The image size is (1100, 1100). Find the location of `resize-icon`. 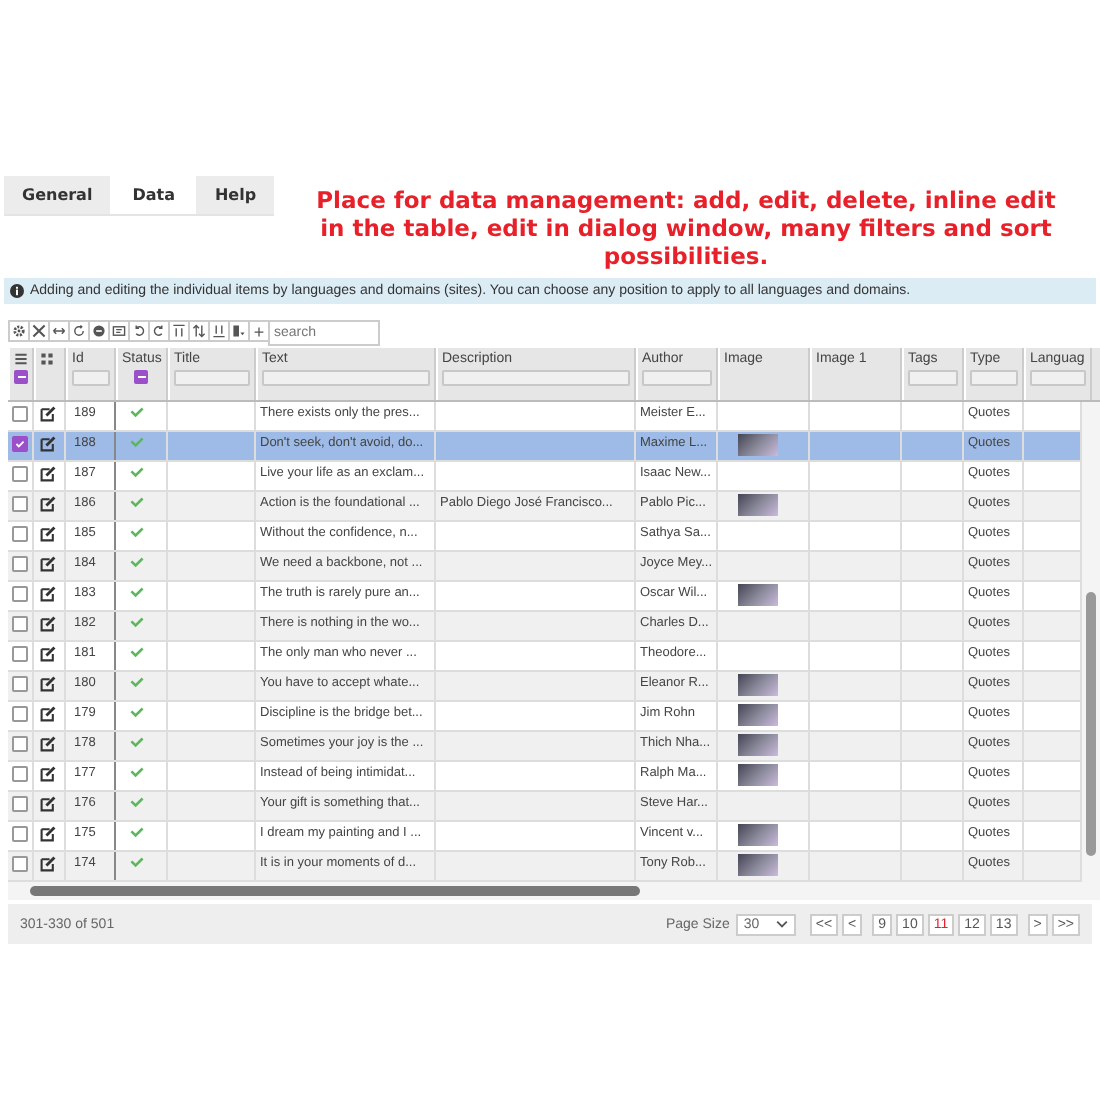

resize-icon is located at coordinates (59, 331).